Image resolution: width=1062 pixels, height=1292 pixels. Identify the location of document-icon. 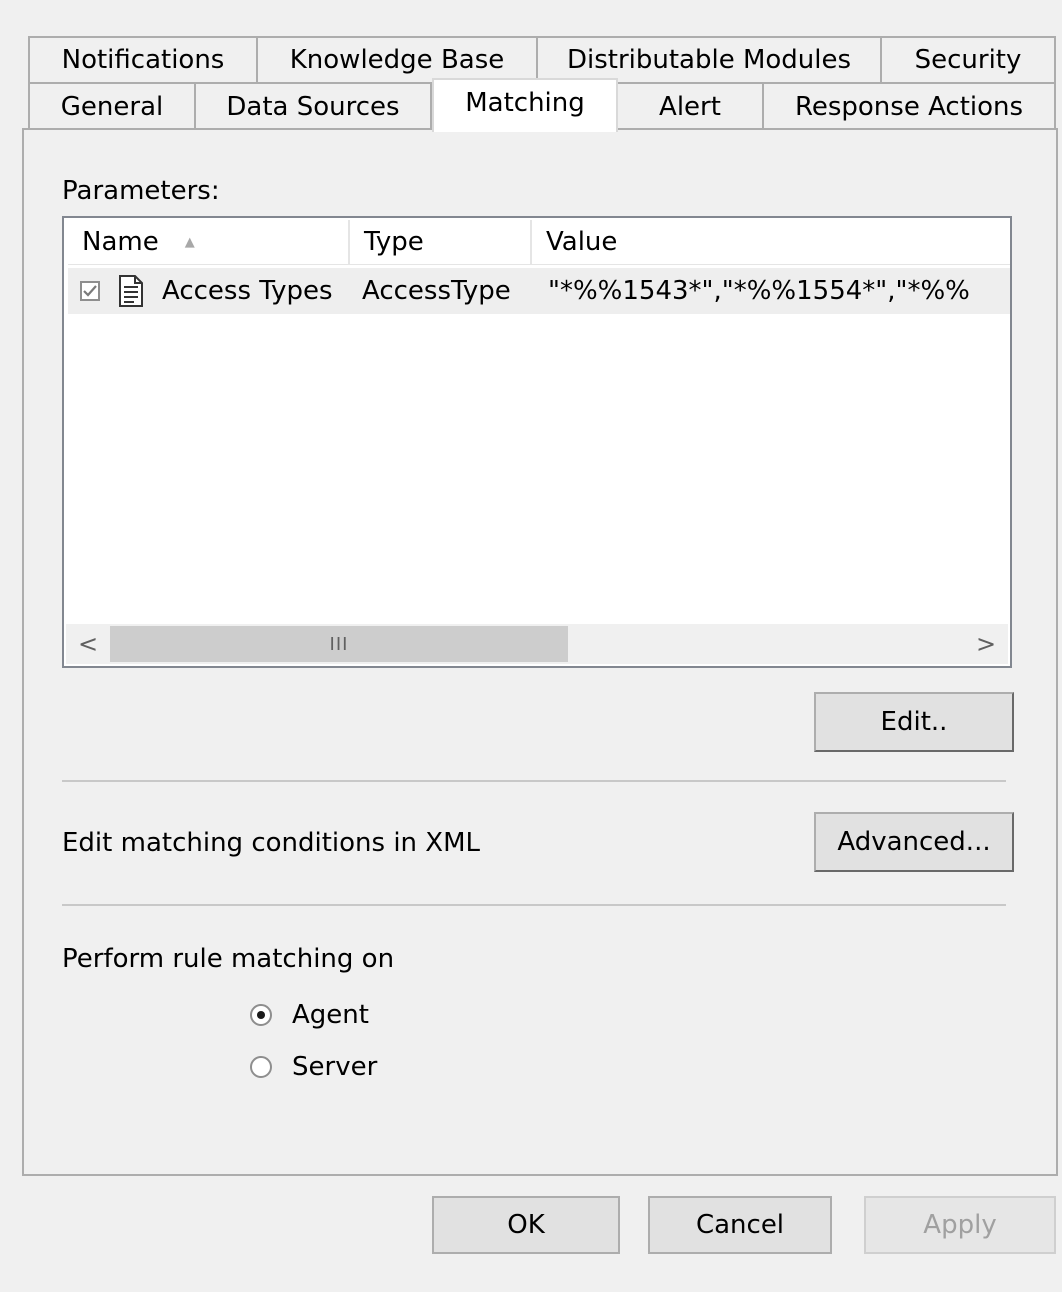
(131, 291).